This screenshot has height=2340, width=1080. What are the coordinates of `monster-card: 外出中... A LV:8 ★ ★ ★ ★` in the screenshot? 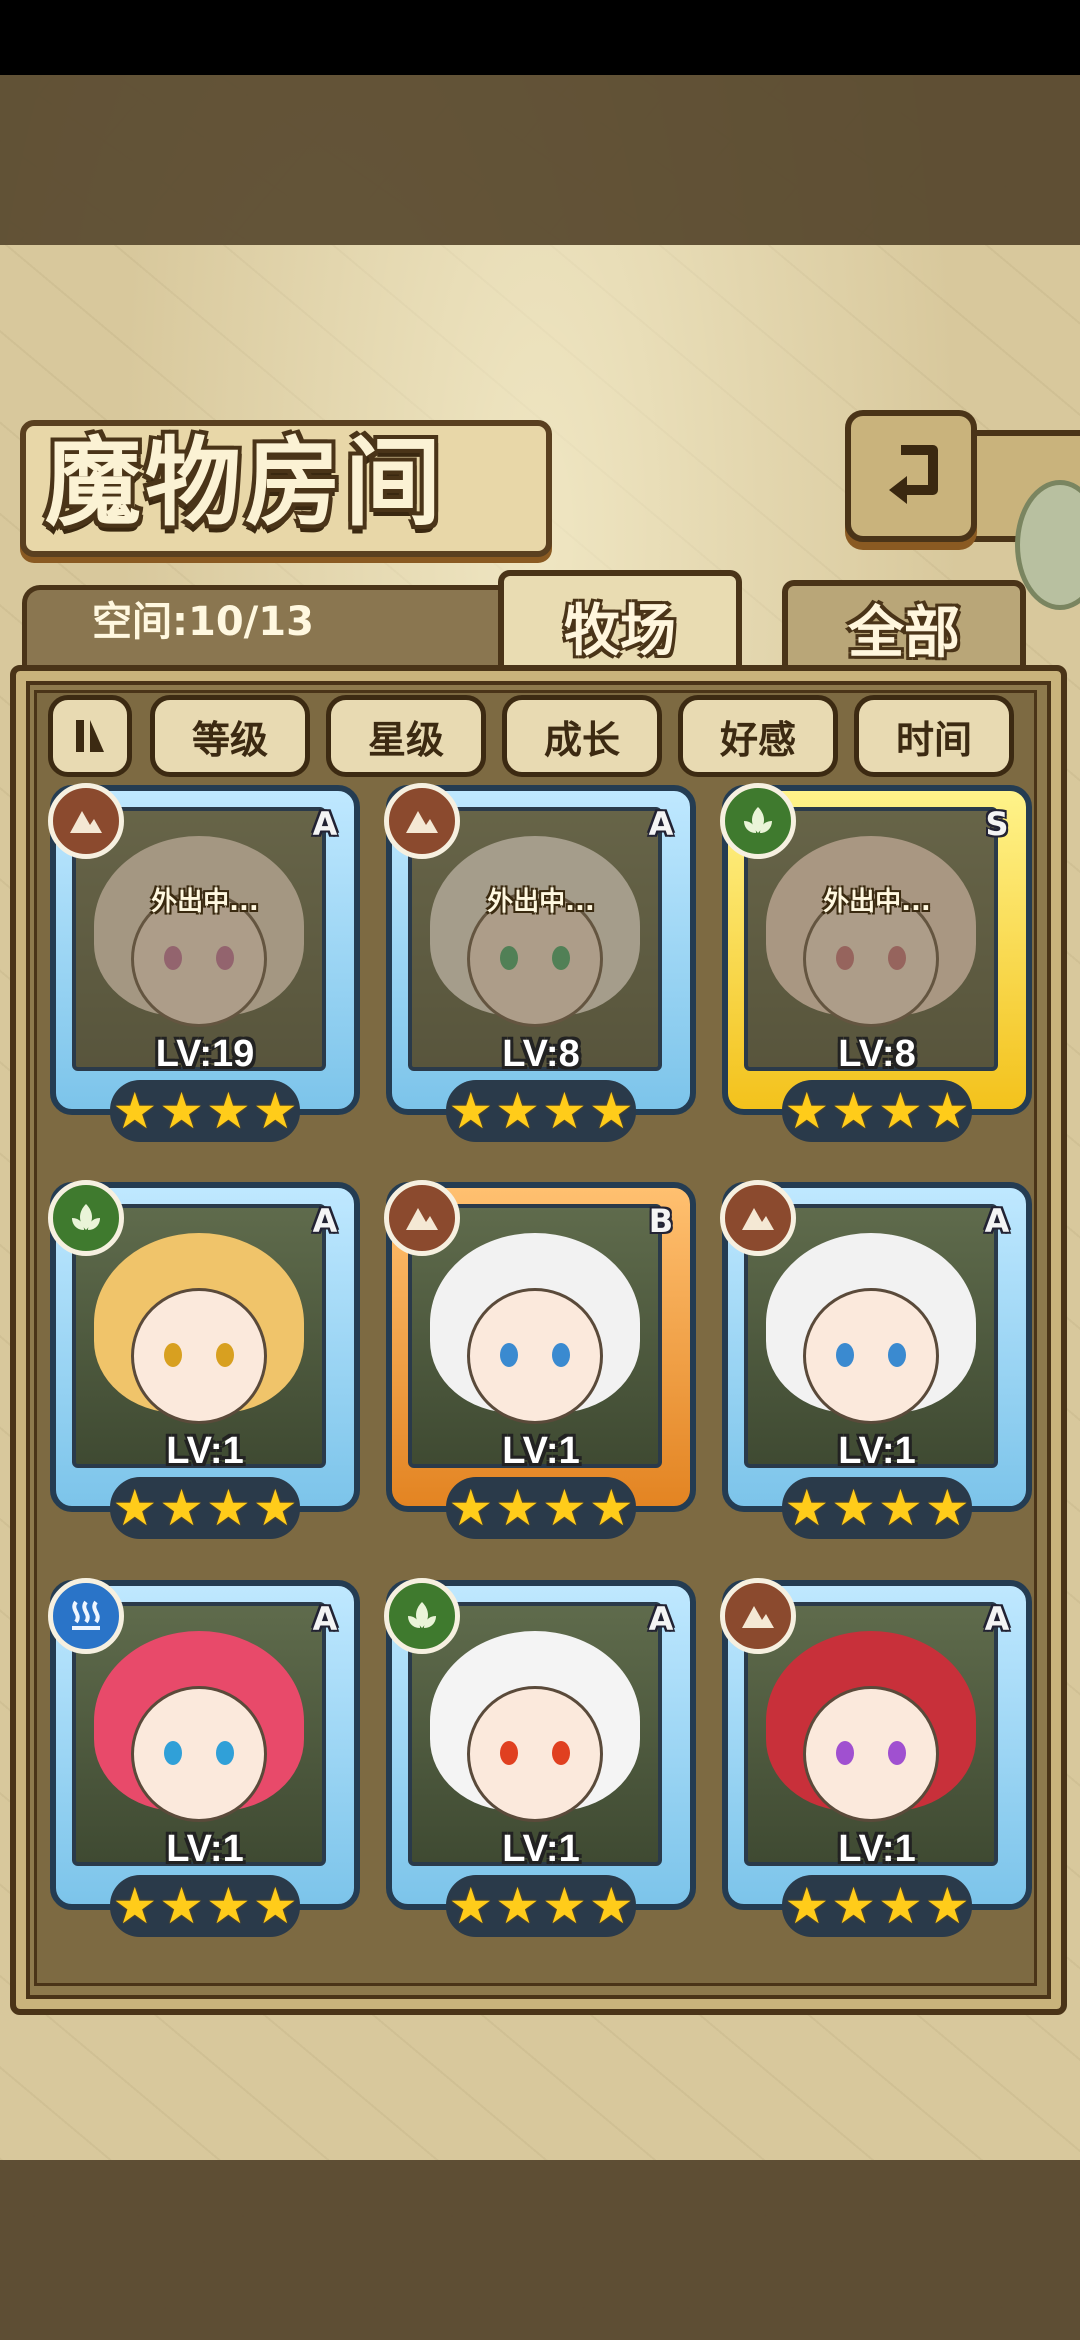 It's located at (540, 964).